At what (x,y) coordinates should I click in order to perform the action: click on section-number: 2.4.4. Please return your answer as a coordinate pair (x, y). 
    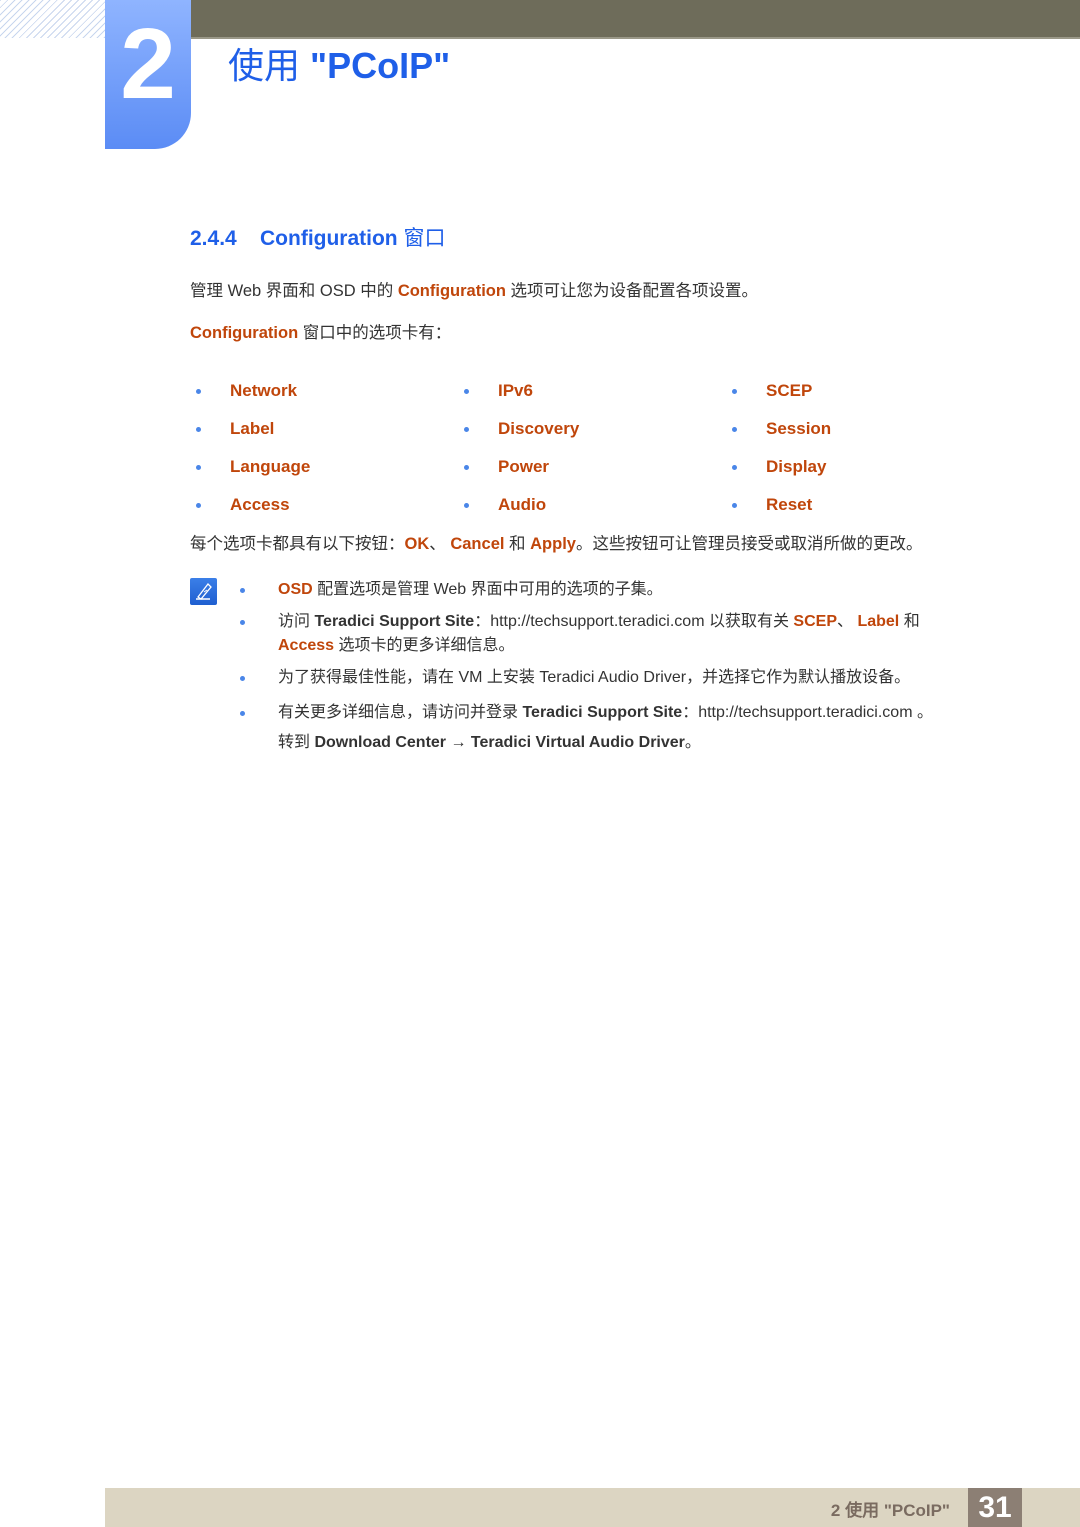
    Looking at the image, I should click on (213, 238).